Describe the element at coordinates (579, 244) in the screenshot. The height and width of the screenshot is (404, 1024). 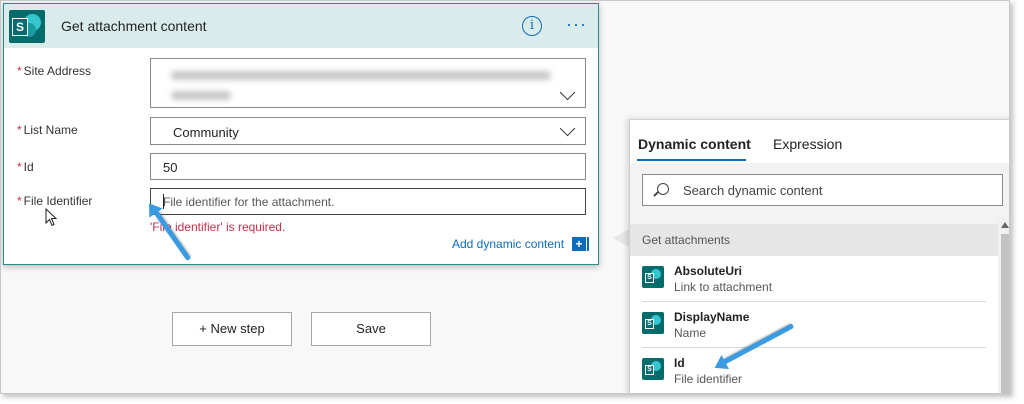
I see `add-icon: +` at that location.